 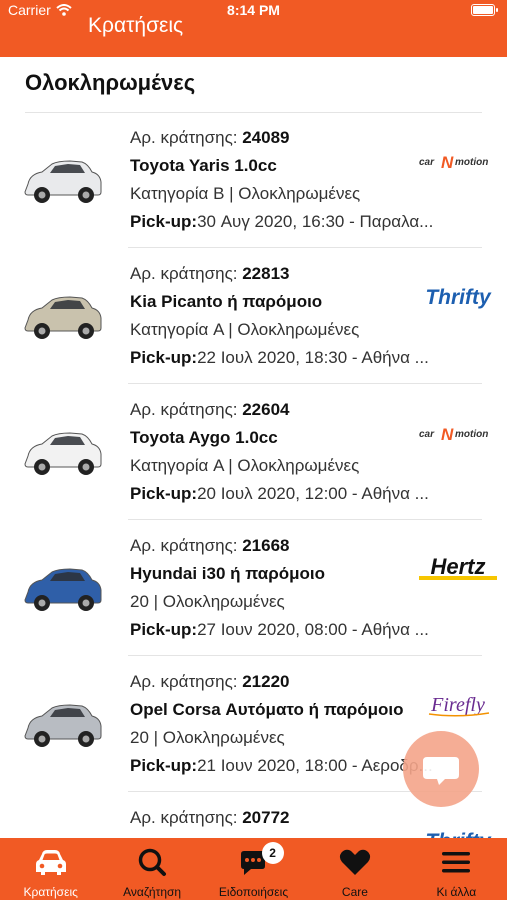 I want to click on booking-number-value: 21668, so click(x=266, y=545).